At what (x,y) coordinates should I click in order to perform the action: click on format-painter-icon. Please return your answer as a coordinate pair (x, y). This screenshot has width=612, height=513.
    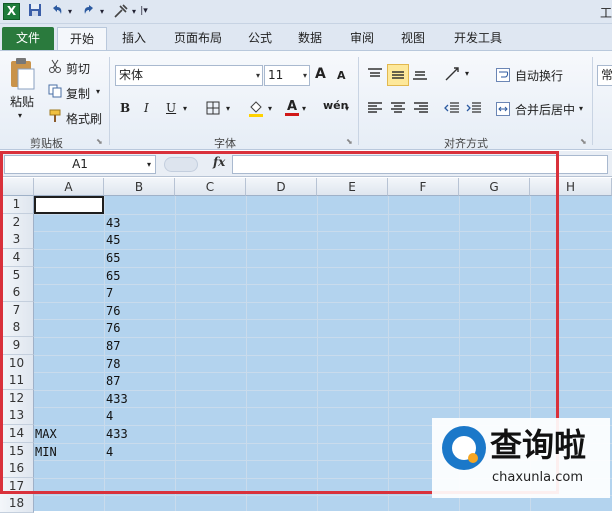
    Looking at the image, I should click on (56, 117).